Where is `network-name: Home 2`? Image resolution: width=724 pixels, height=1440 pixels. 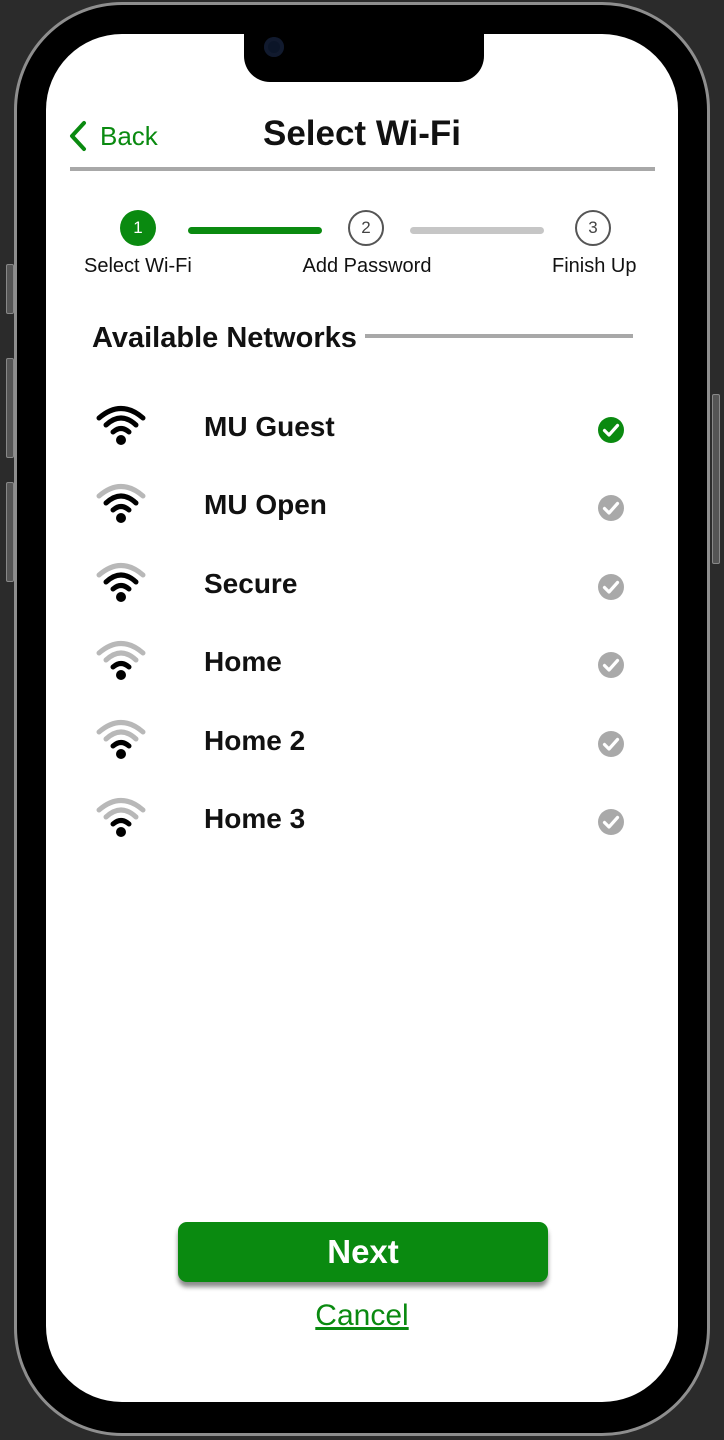
network-name: Home 2 is located at coordinates (255, 740).